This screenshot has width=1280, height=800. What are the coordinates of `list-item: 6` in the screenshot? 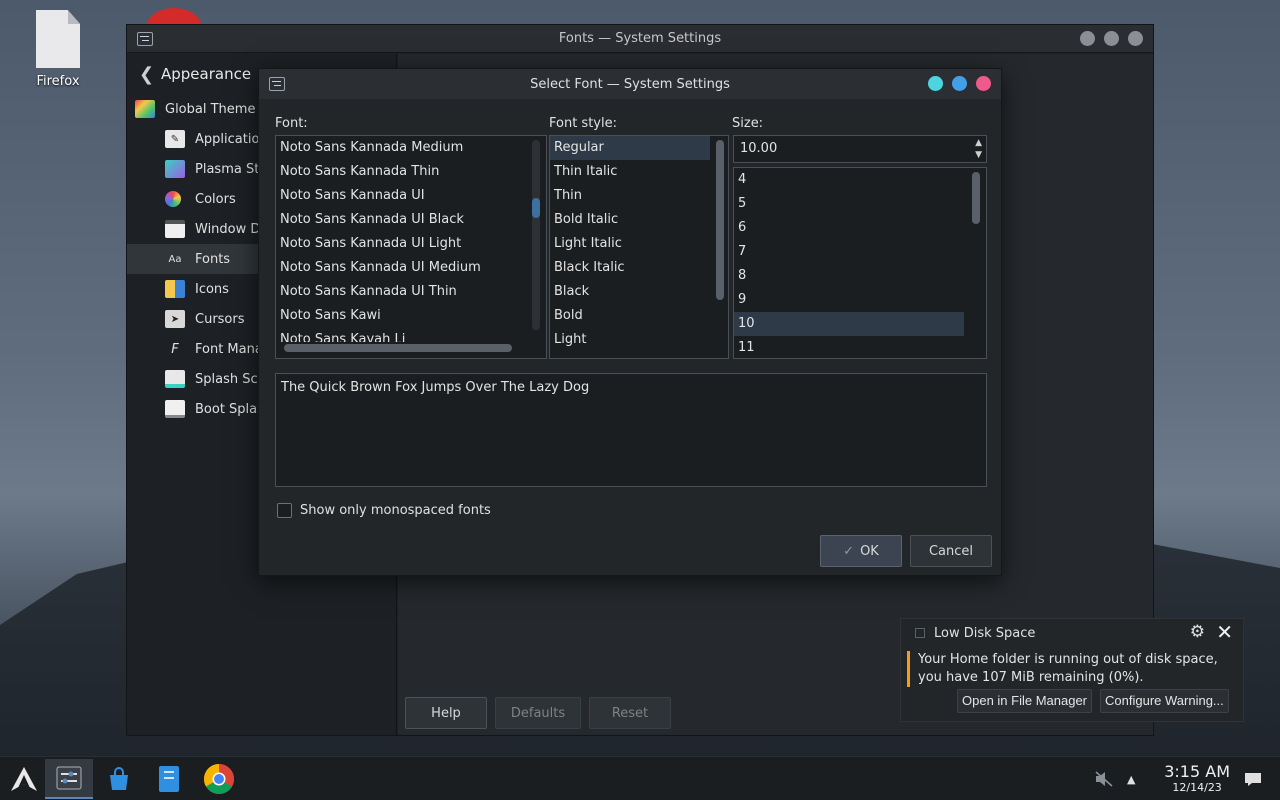 It's located at (860, 228).